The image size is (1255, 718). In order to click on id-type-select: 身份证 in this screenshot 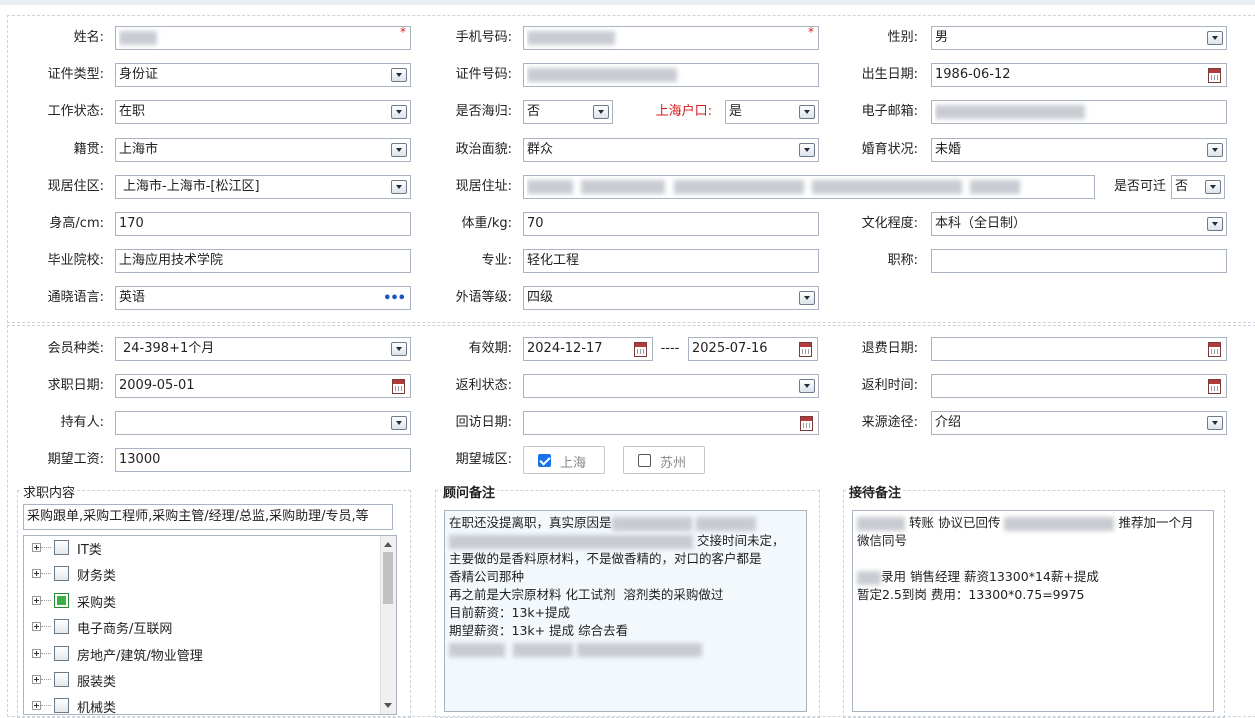, I will do `click(263, 75)`.